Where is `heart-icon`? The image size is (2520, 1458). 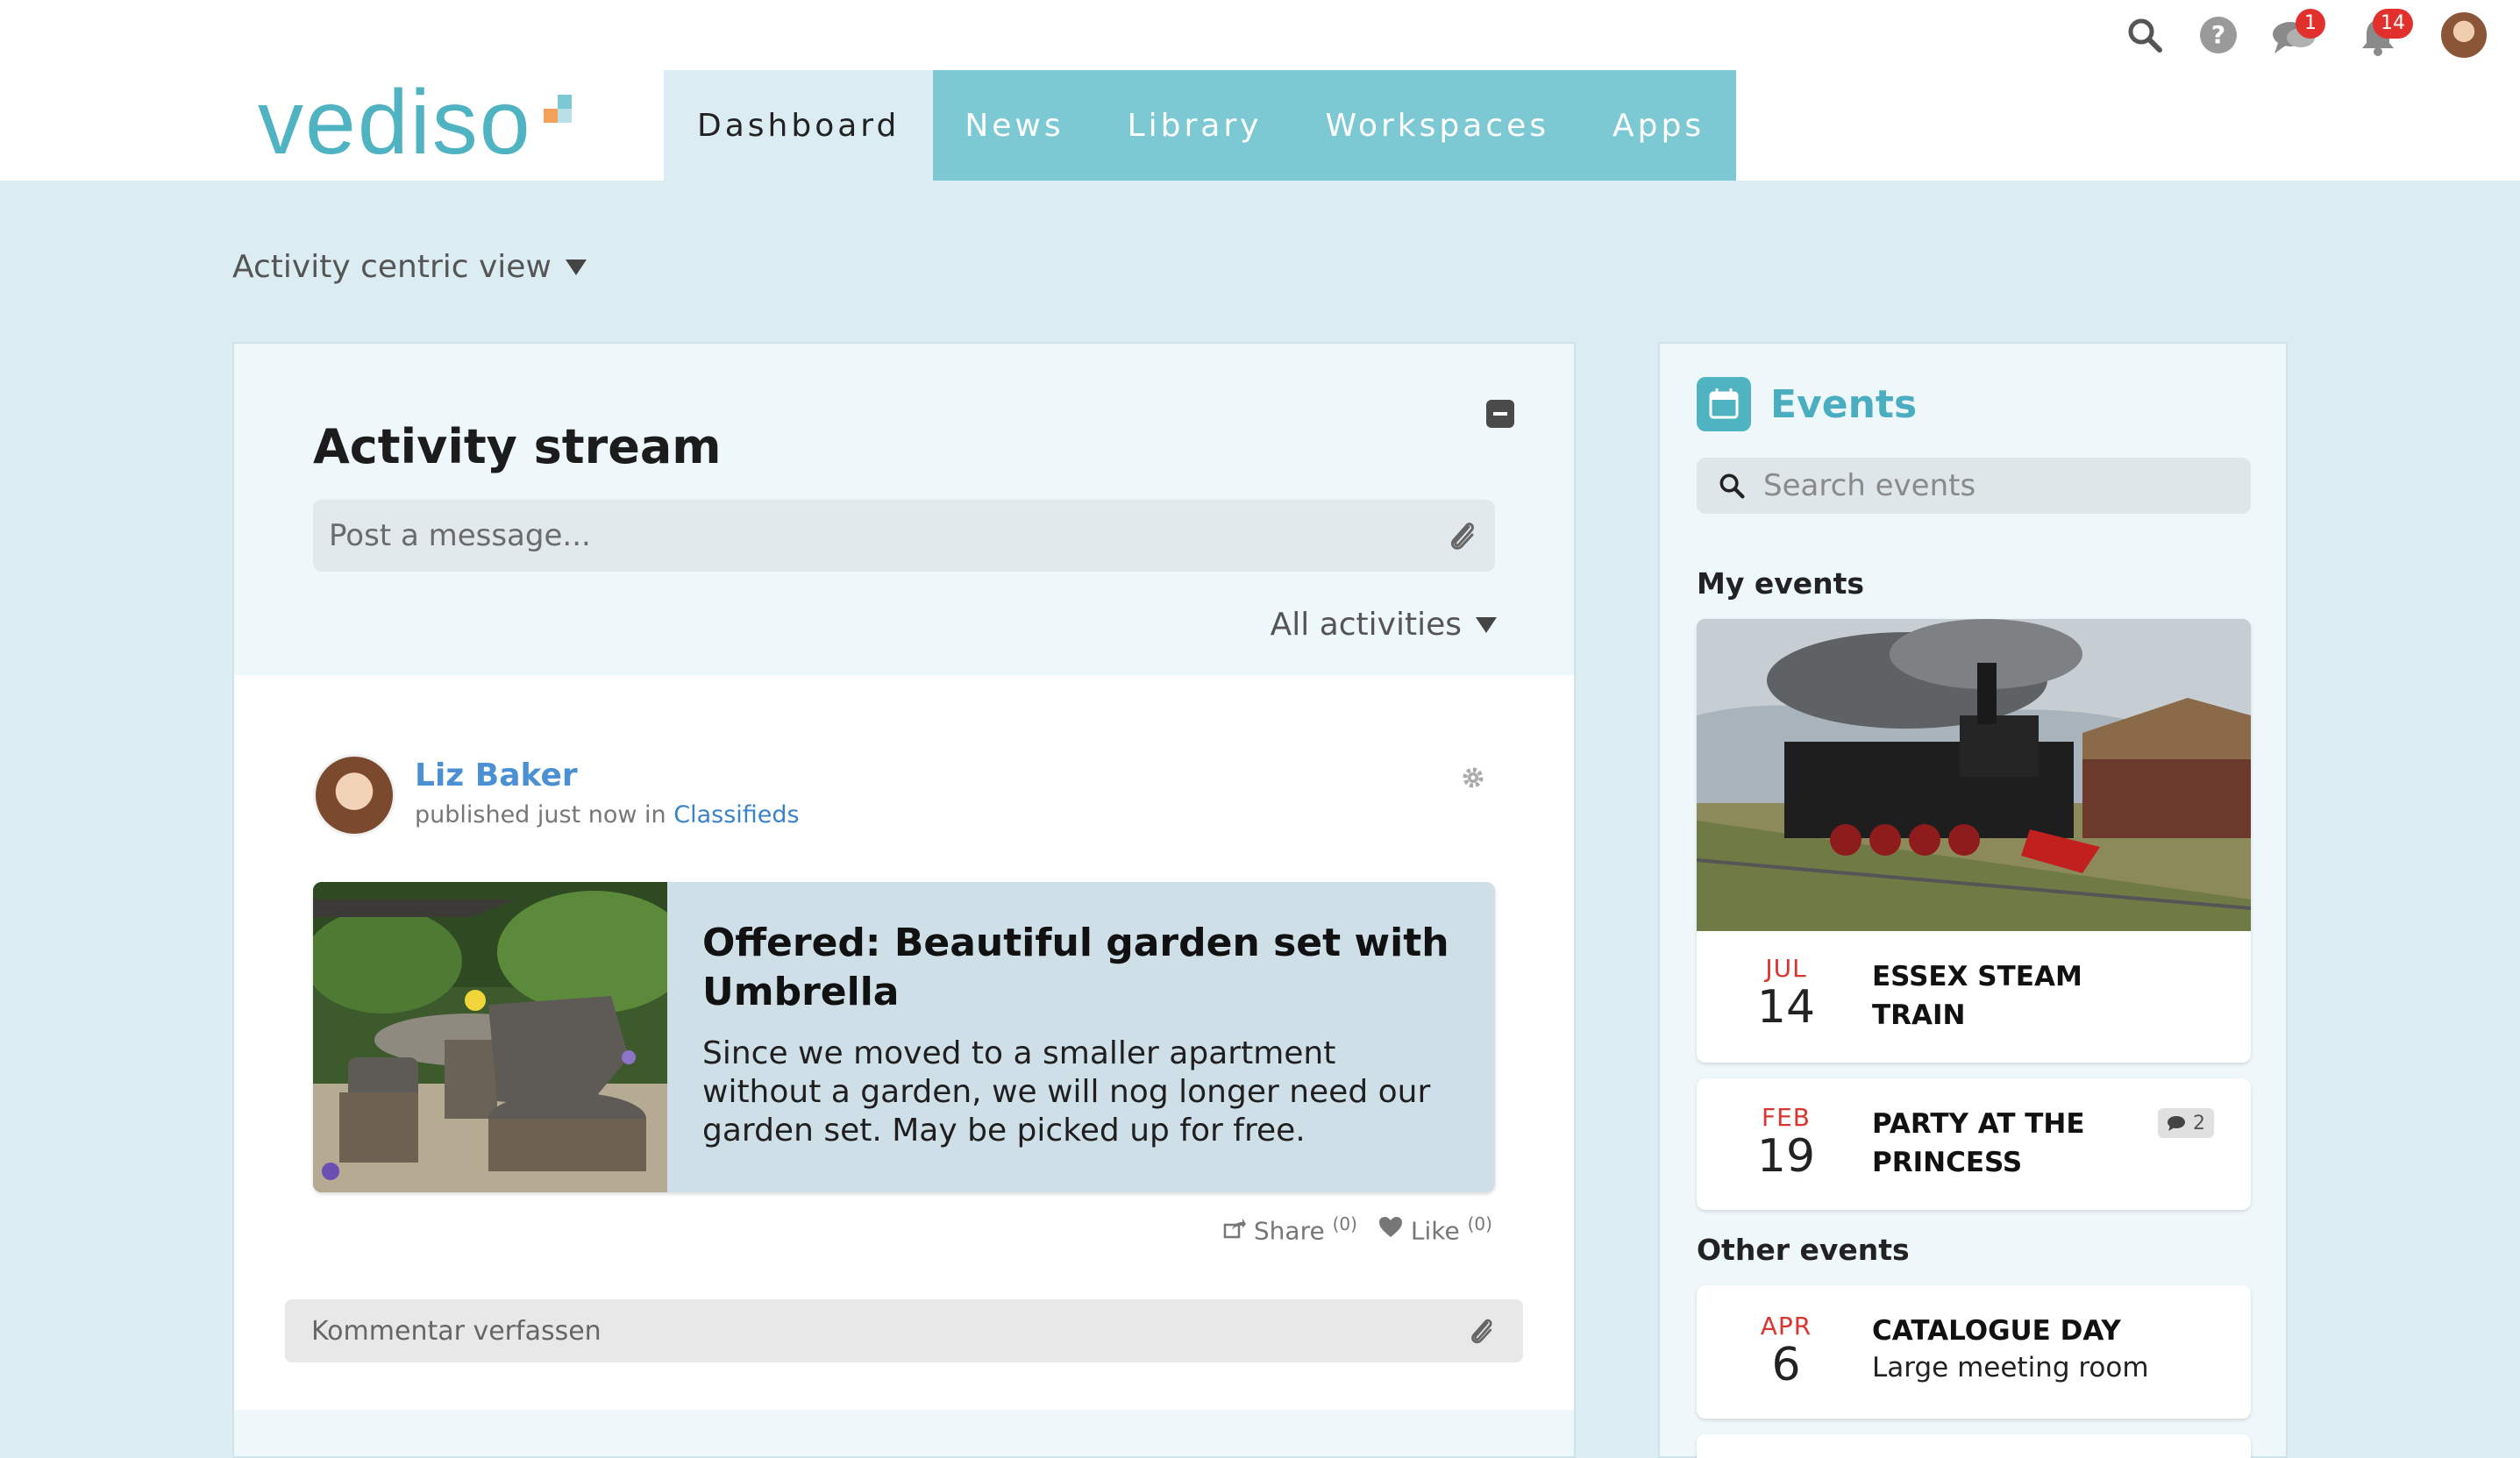 heart-icon is located at coordinates (1390, 1227).